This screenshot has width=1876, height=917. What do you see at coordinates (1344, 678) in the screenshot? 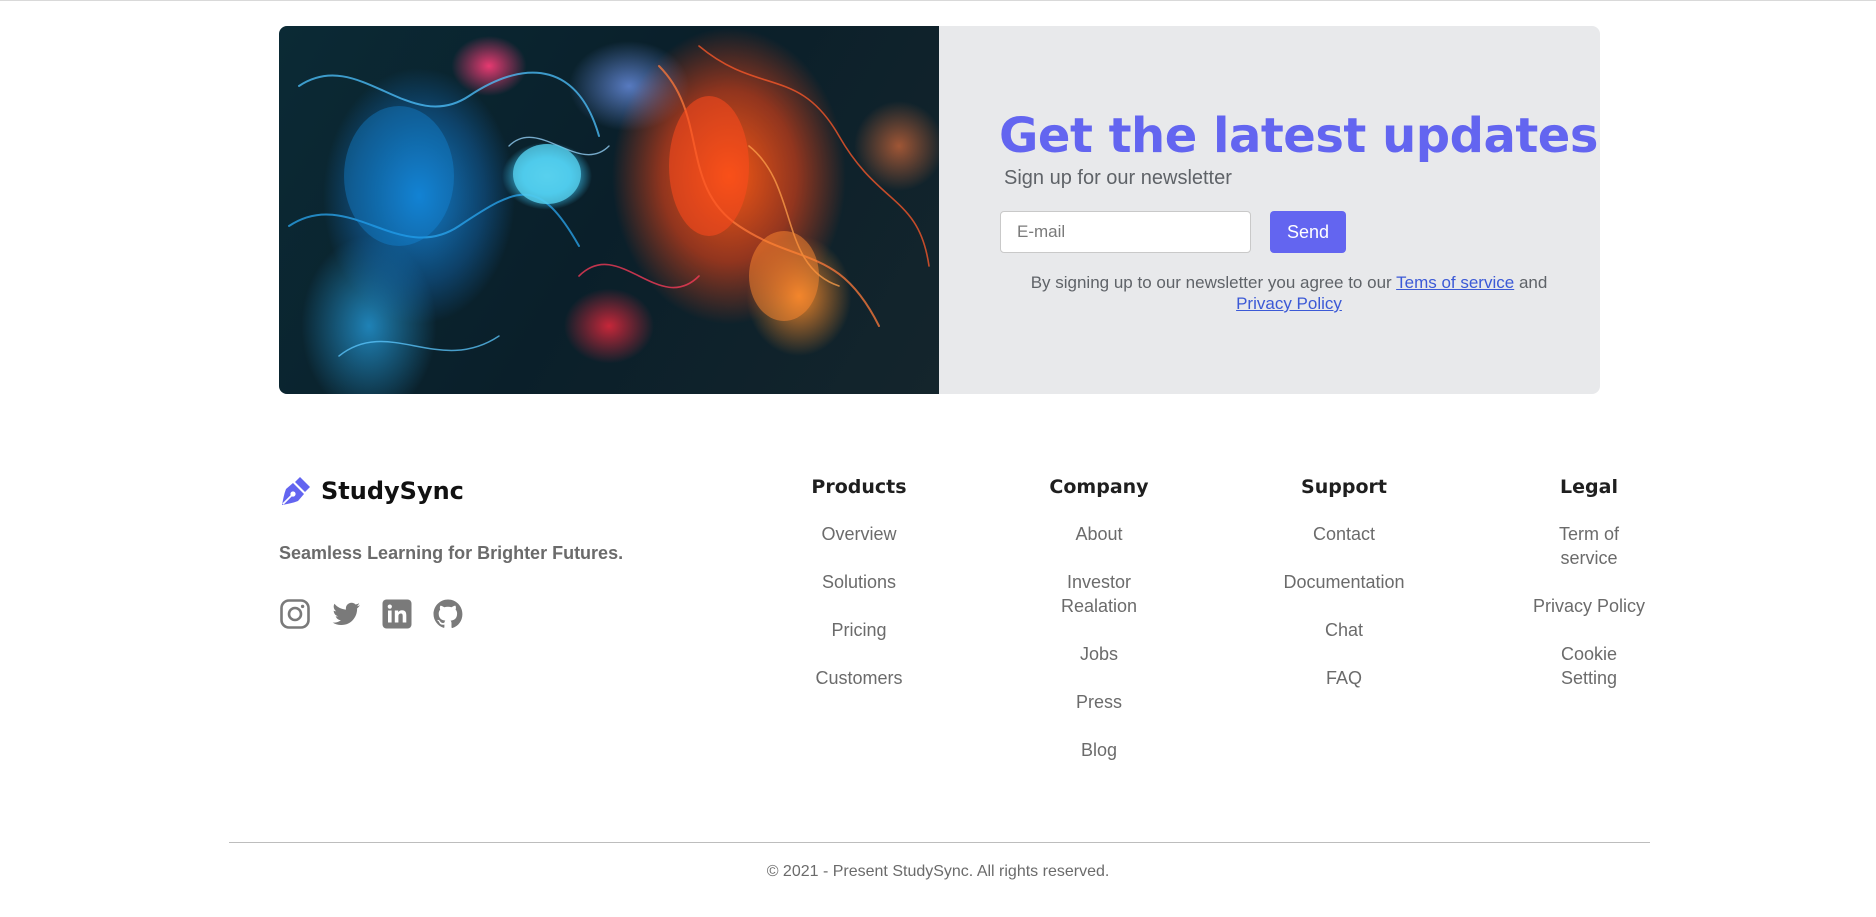
I see `footer-link-faq: FAQ` at bounding box center [1344, 678].